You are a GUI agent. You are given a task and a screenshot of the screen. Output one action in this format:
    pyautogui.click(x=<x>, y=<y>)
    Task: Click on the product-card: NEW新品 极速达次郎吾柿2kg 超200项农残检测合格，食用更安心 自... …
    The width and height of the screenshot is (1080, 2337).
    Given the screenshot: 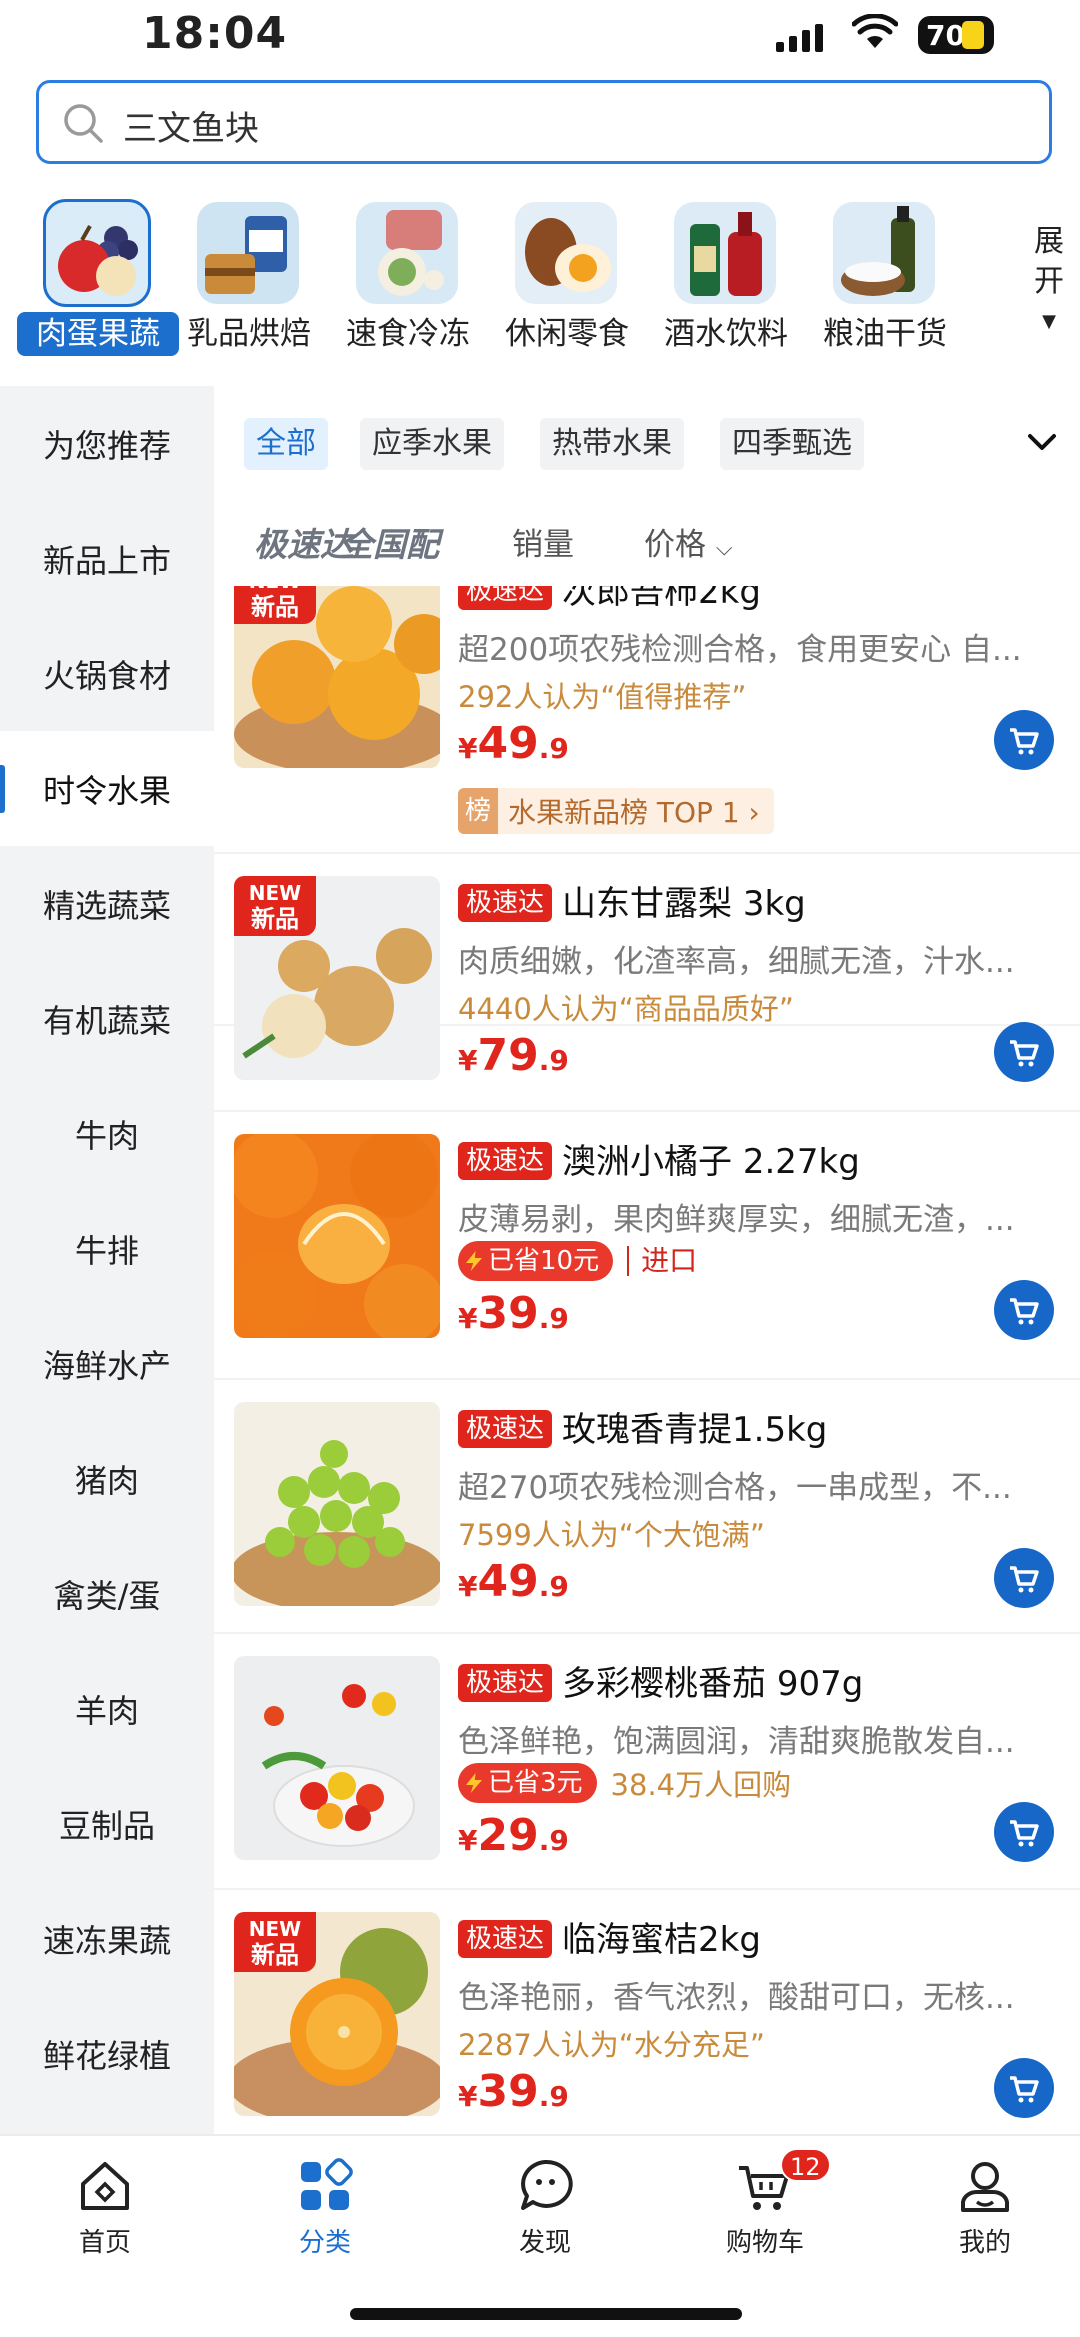 What is the action you would take?
    pyautogui.click(x=647, y=720)
    